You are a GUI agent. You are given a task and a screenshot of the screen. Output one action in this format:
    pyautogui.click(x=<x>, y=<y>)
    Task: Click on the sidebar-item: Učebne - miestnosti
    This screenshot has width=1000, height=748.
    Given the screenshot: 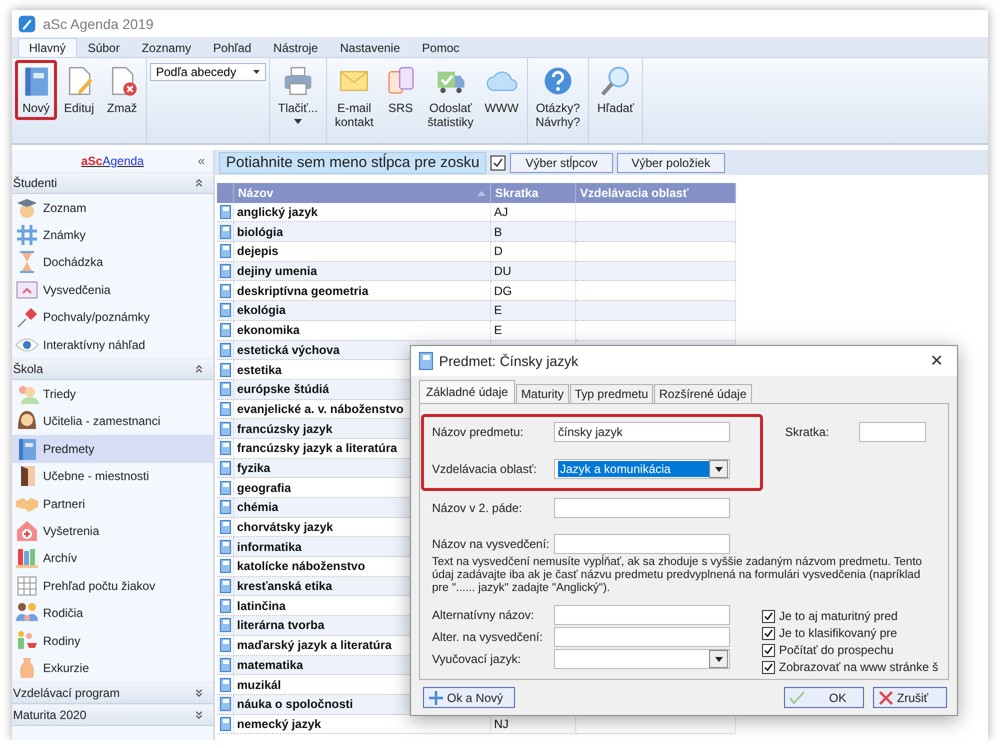 What is the action you would take?
    pyautogui.click(x=112, y=476)
    